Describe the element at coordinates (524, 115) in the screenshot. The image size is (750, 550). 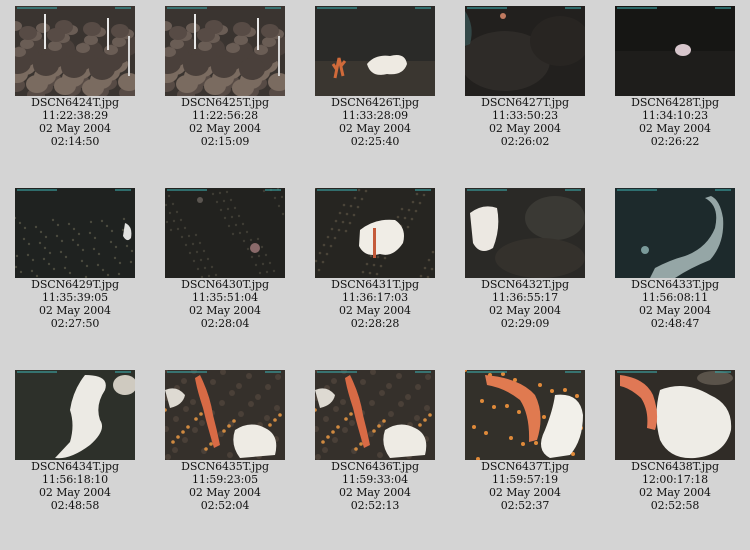
I see `caption-timecode: 11:33:50:23` at that location.